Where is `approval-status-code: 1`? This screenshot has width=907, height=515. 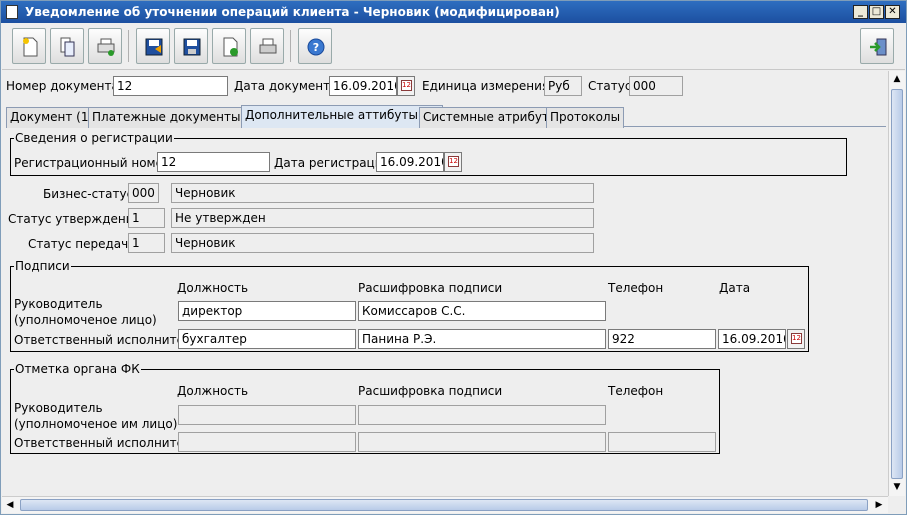 approval-status-code: 1 is located at coordinates (146, 218).